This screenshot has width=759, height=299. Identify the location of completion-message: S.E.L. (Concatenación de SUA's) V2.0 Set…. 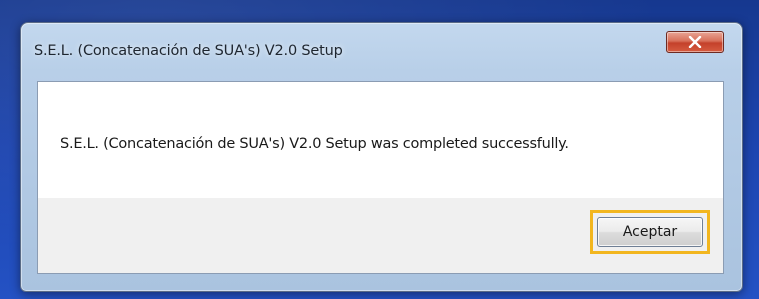
(314, 144).